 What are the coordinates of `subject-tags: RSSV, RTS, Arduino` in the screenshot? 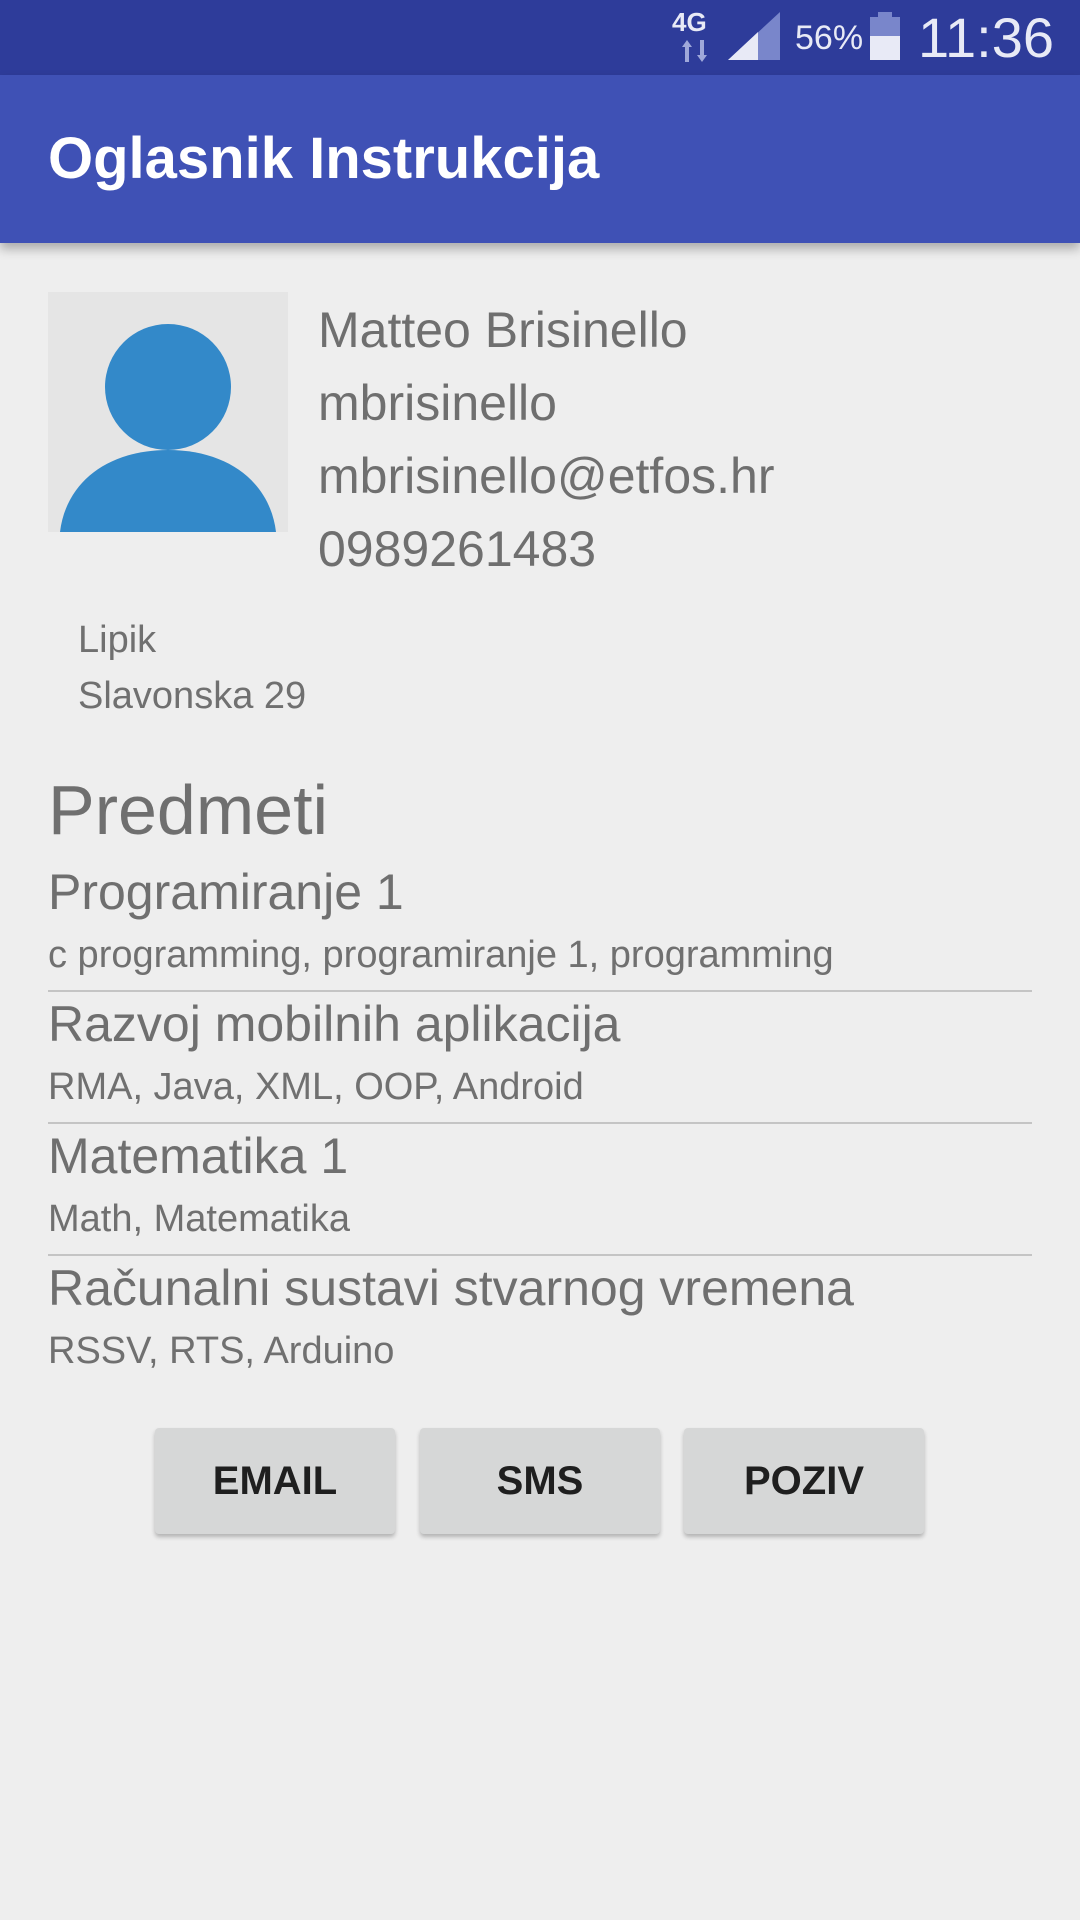 It's located at (221, 1351).